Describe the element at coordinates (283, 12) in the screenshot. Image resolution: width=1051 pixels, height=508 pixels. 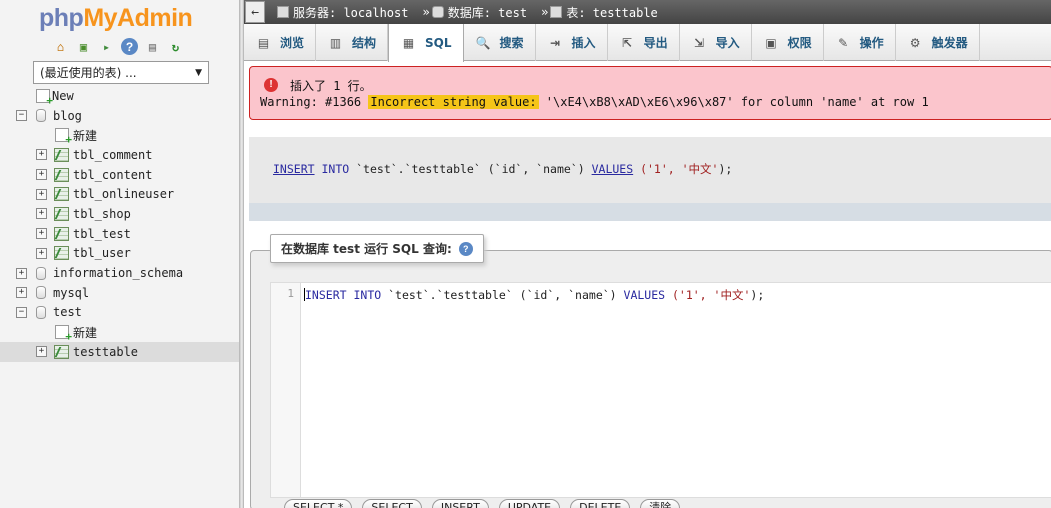
I see `server-icon` at that location.